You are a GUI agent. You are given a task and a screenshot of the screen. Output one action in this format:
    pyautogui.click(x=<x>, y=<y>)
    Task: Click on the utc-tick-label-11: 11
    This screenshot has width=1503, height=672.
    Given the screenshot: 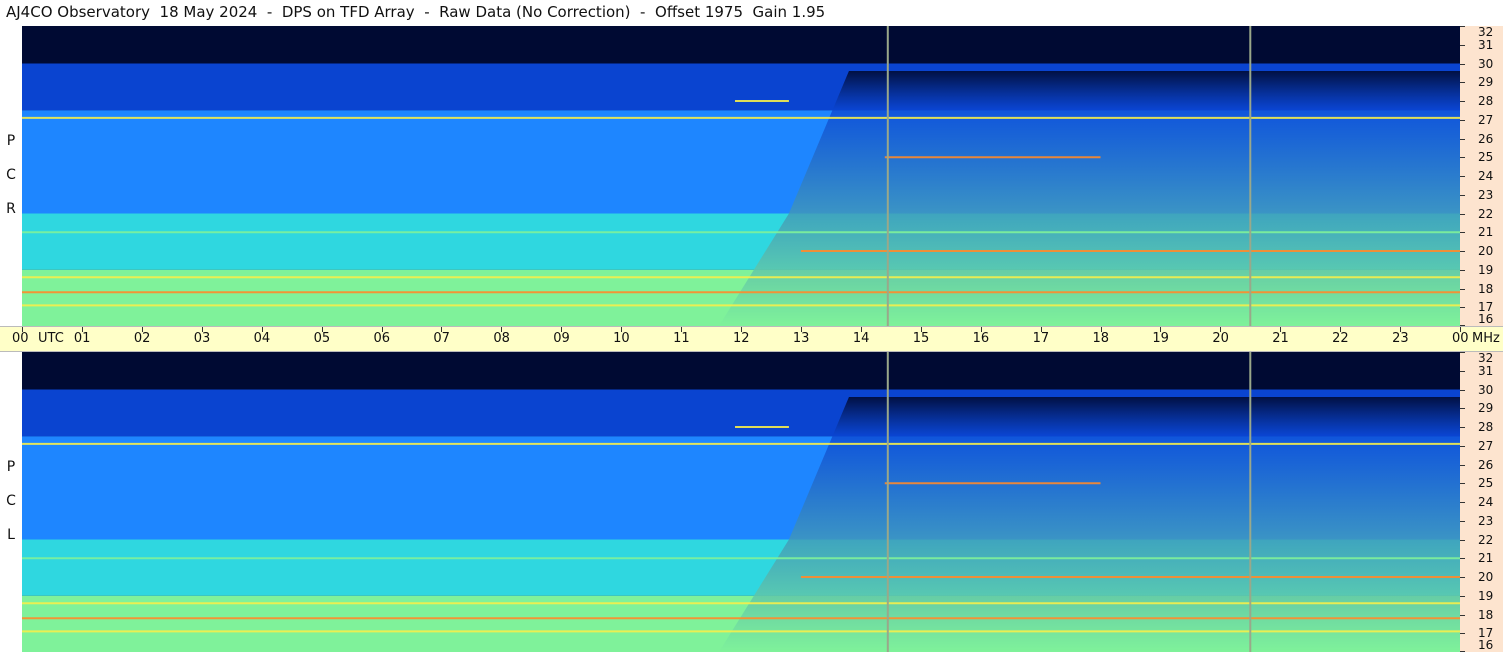 What is the action you would take?
    pyautogui.click(x=681, y=338)
    